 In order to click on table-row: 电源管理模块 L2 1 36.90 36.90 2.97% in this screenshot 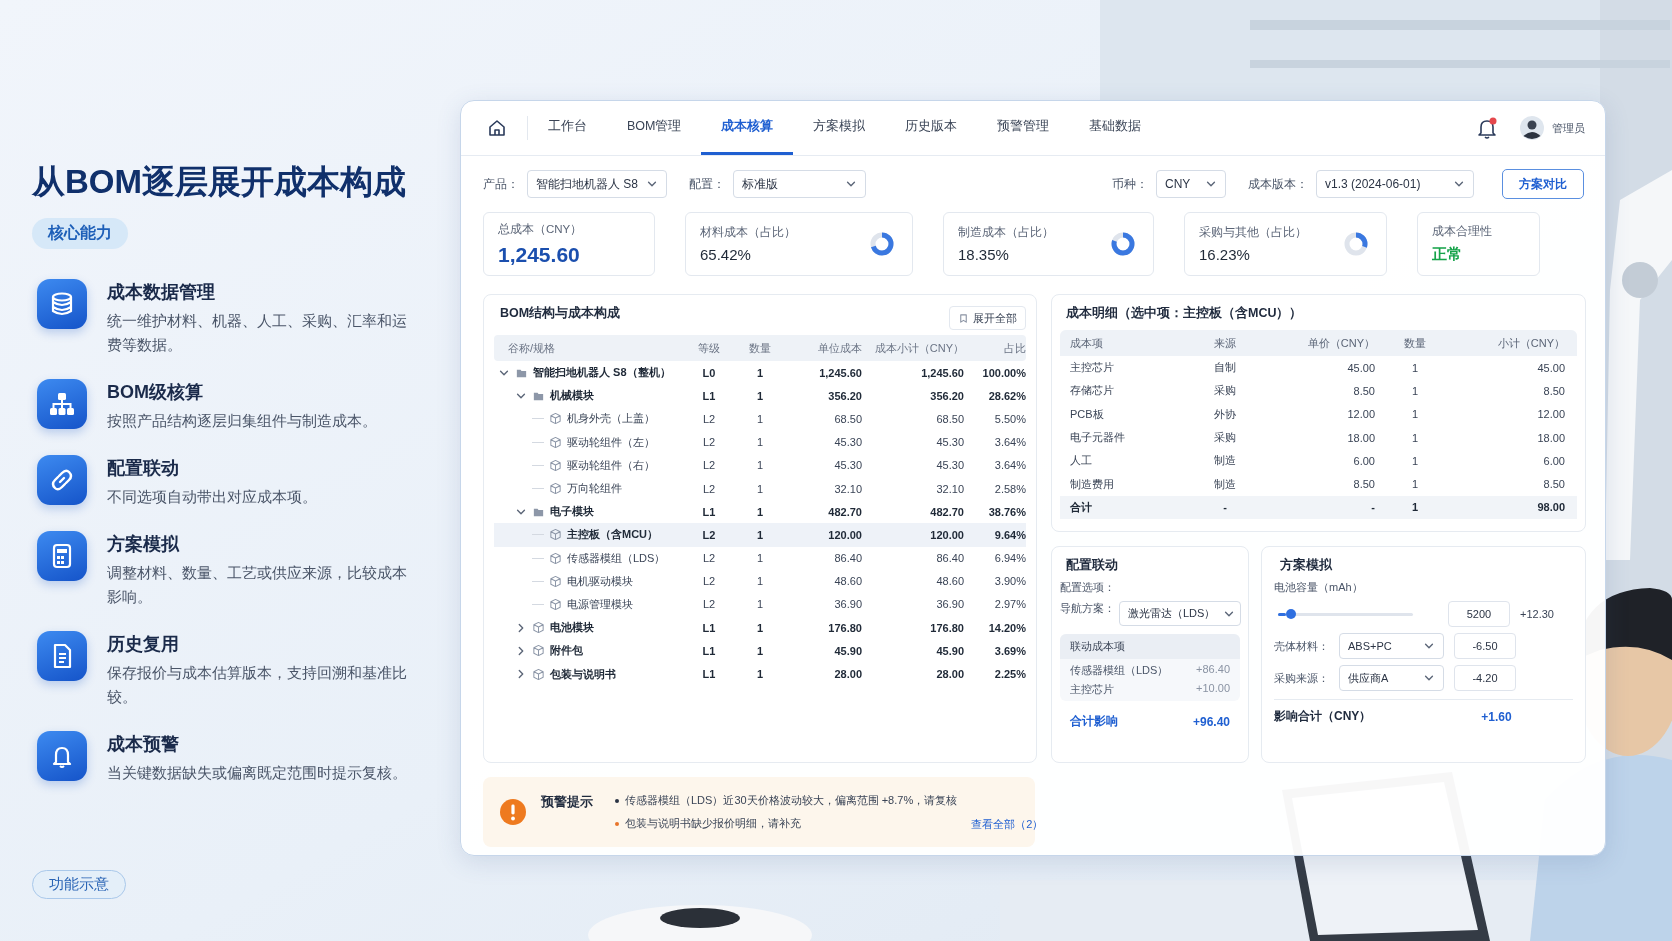, I will do `click(760, 604)`.